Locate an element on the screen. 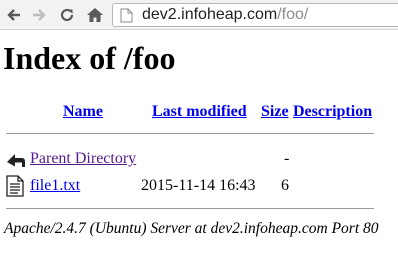  column-header-last-modified: Last modified is located at coordinates (199, 112).